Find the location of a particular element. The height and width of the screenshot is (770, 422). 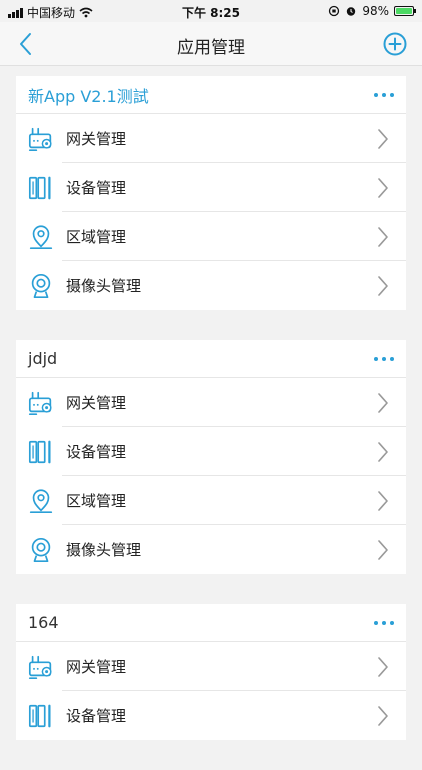

group-title: 新App V2.1测試 is located at coordinates (88, 96).